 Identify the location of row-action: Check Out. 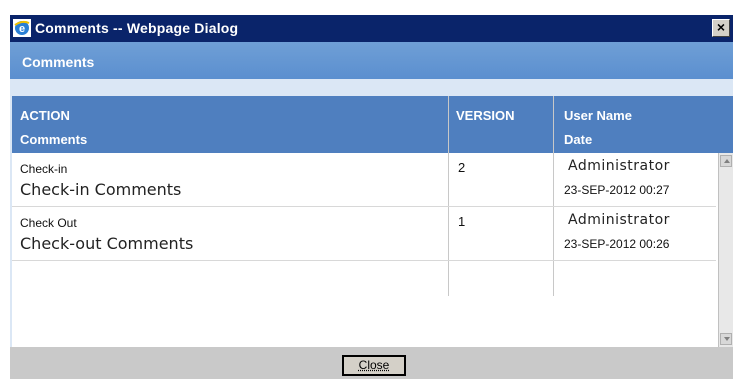
(48, 223).